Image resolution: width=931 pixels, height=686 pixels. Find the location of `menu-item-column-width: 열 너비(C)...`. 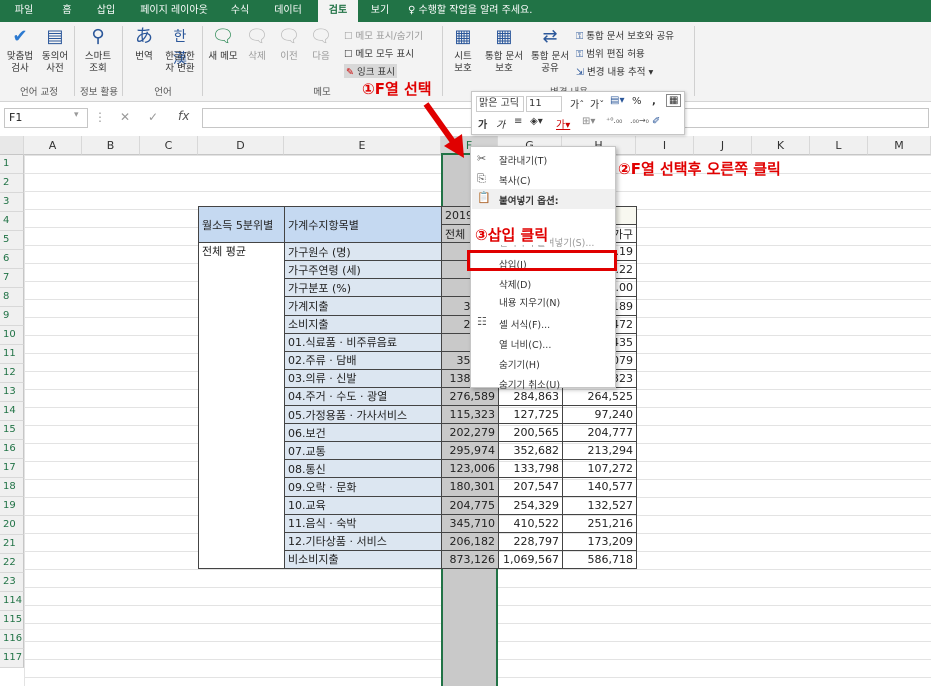

menu-item-column-width: 열 너비(C)... is located at coordinates (525, 344).